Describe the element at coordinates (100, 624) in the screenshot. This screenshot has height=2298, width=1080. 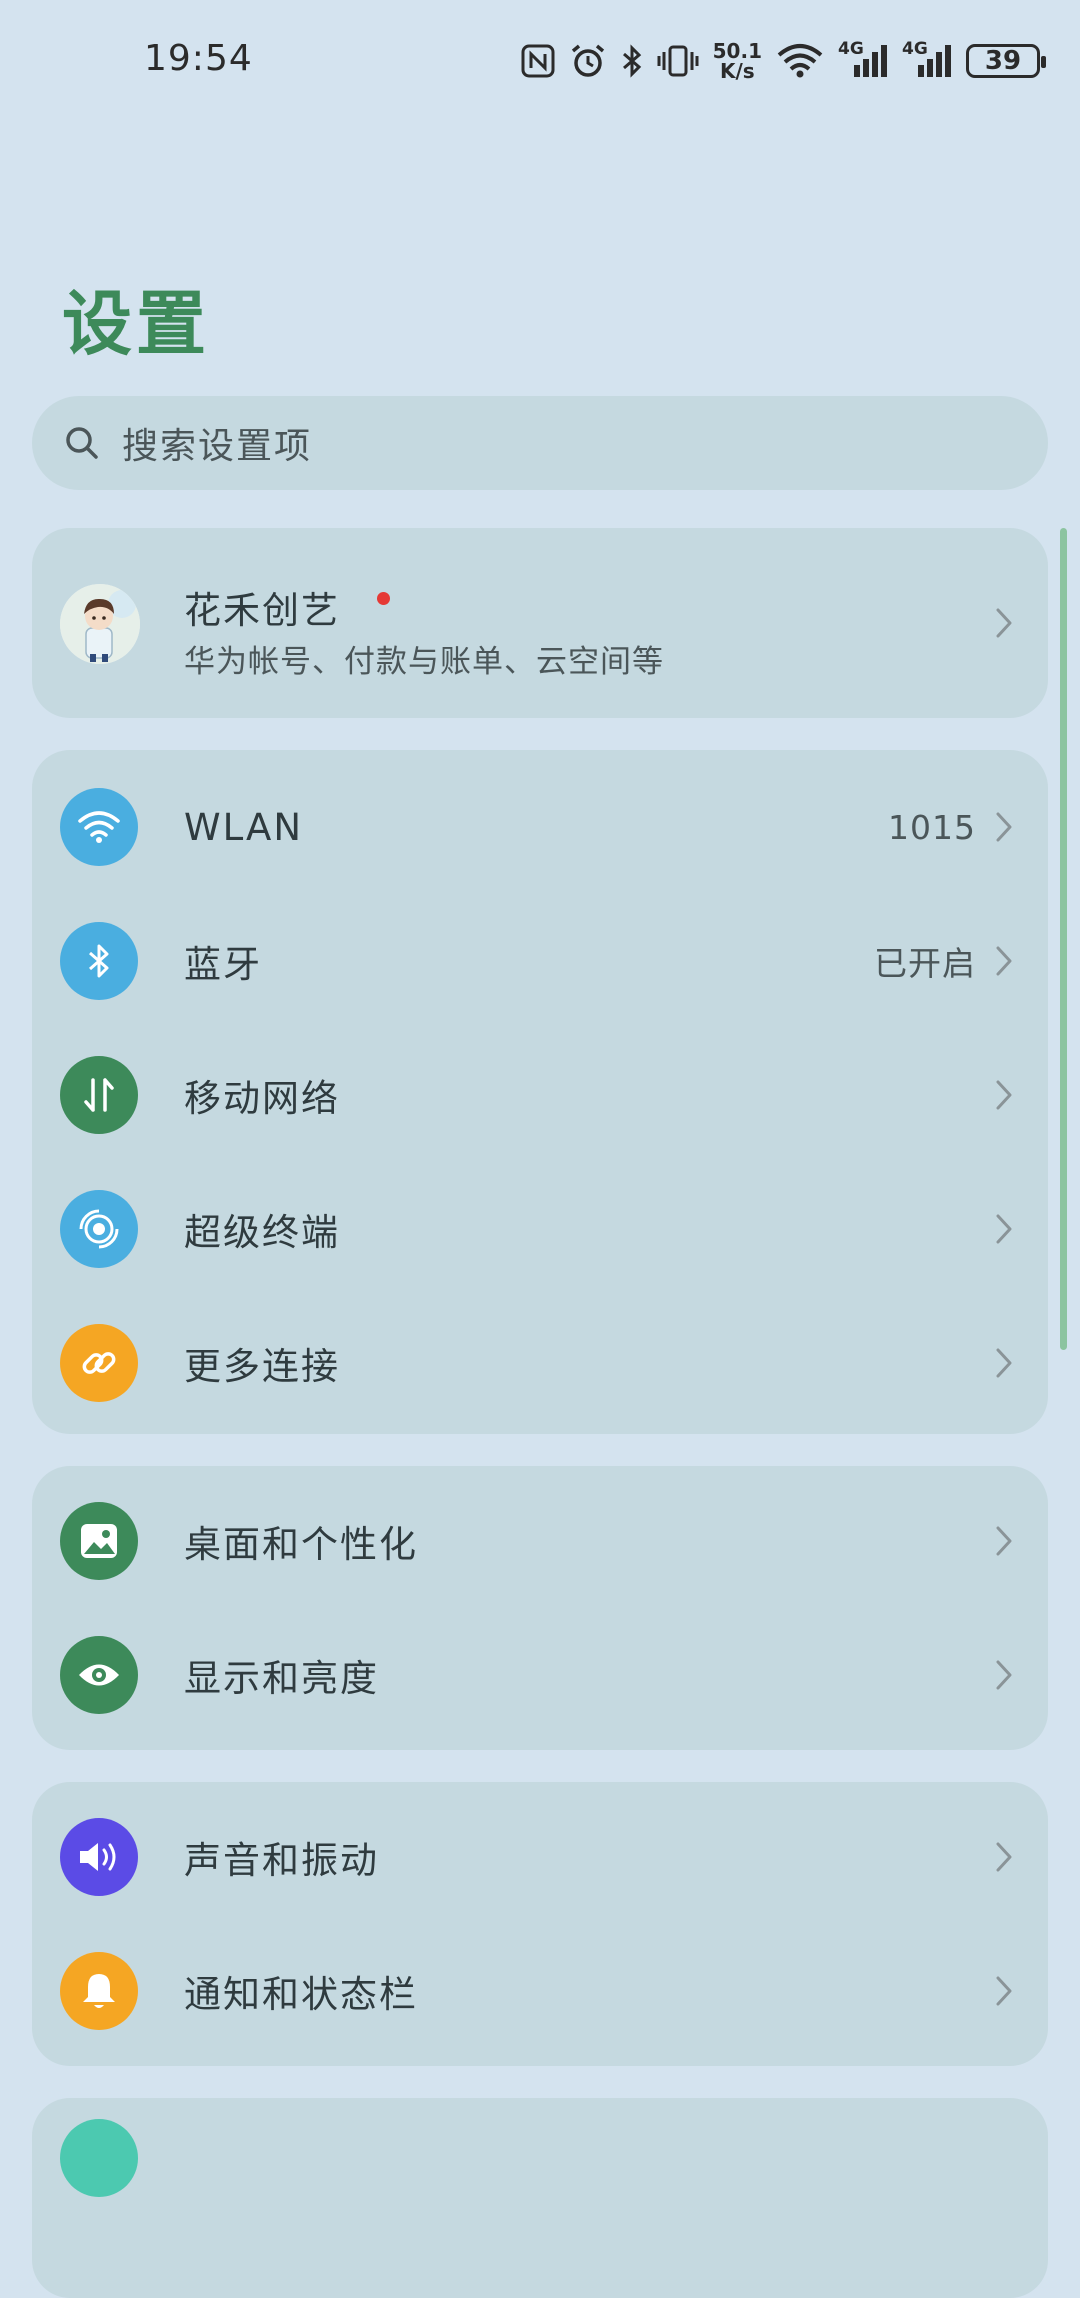
I see `avatar` at that location.